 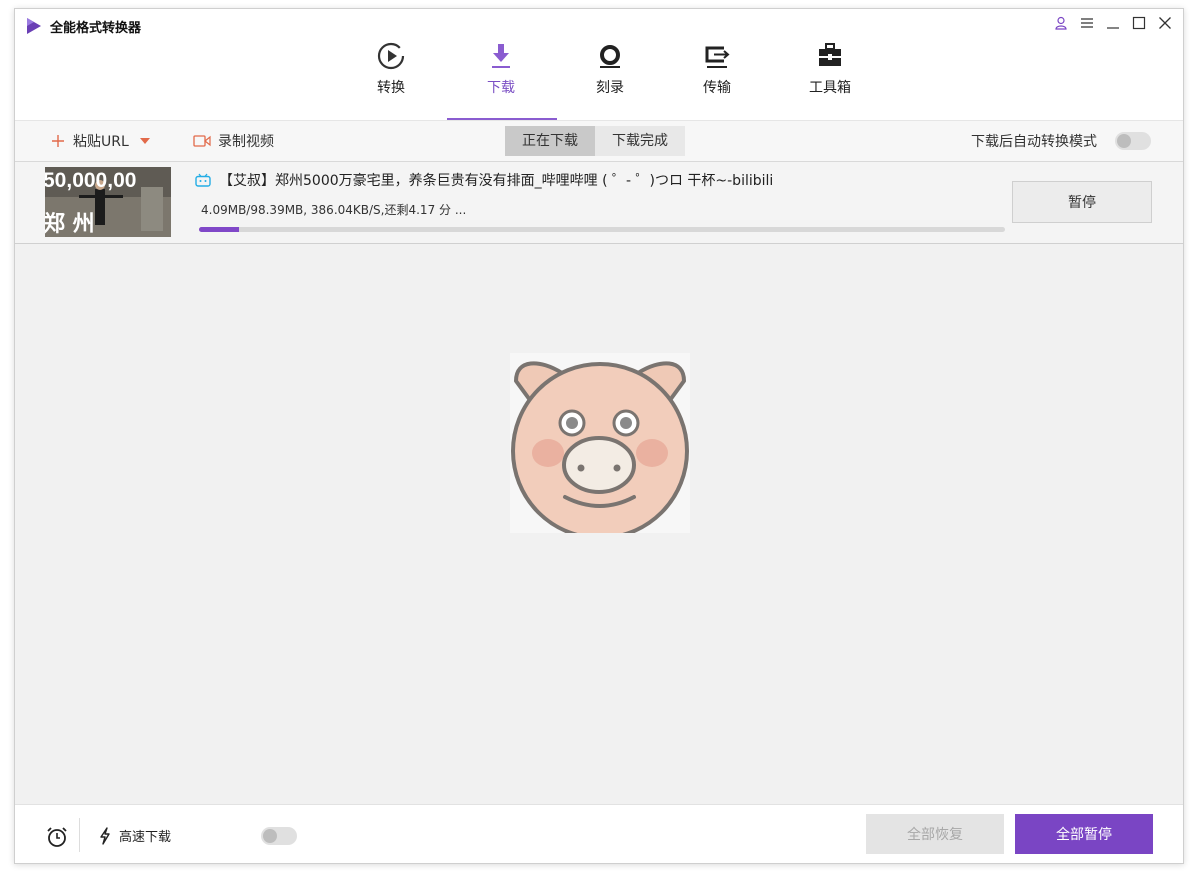 I want to click on thumbnail-image: 50,000,00 郑 州, so click(x=108, y=202).